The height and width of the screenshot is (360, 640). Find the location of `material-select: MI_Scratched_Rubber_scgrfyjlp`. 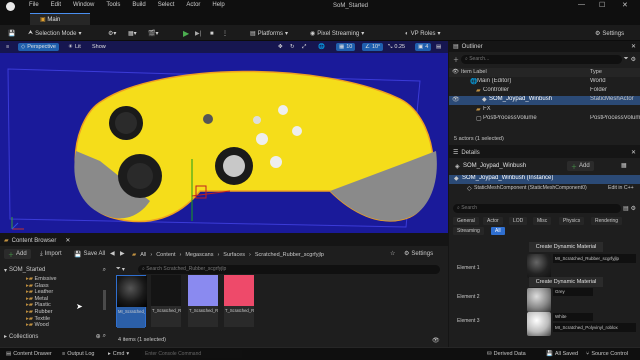

material-select: MI_Scratched_Rubber_scgrfyjlp is located at coordinates (594, 258).